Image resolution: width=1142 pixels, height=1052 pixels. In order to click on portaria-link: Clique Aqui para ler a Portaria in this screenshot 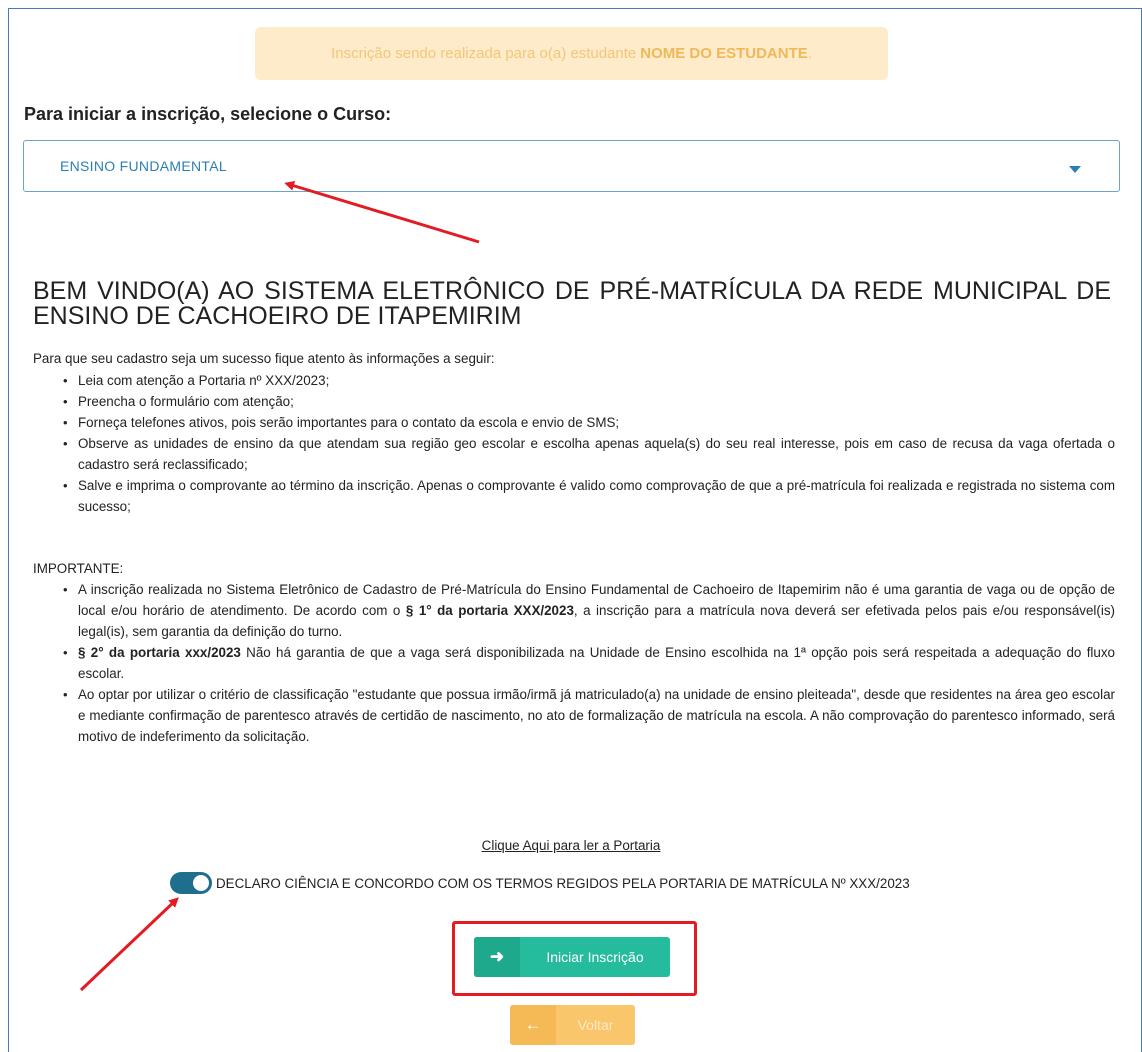, I will do `click(571, 845)`.